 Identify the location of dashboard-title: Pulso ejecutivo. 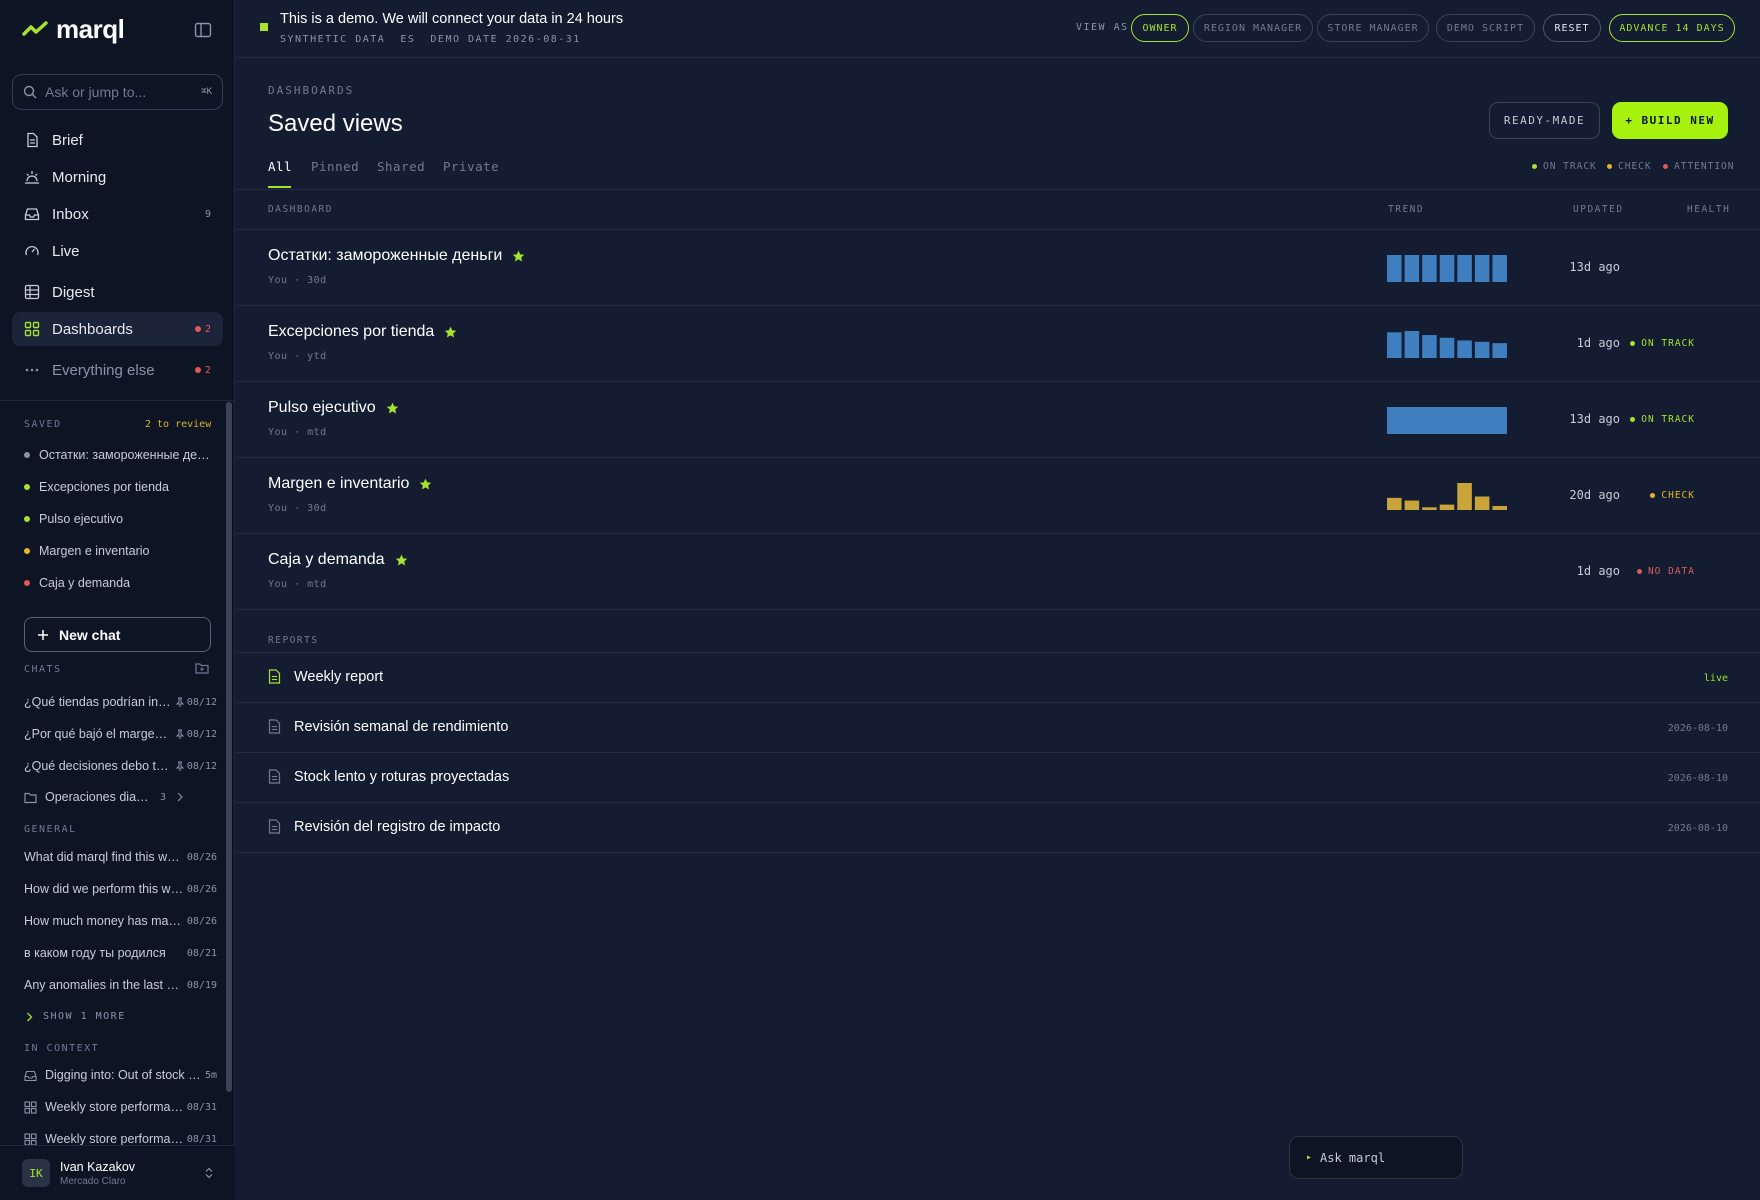
(322, 407).